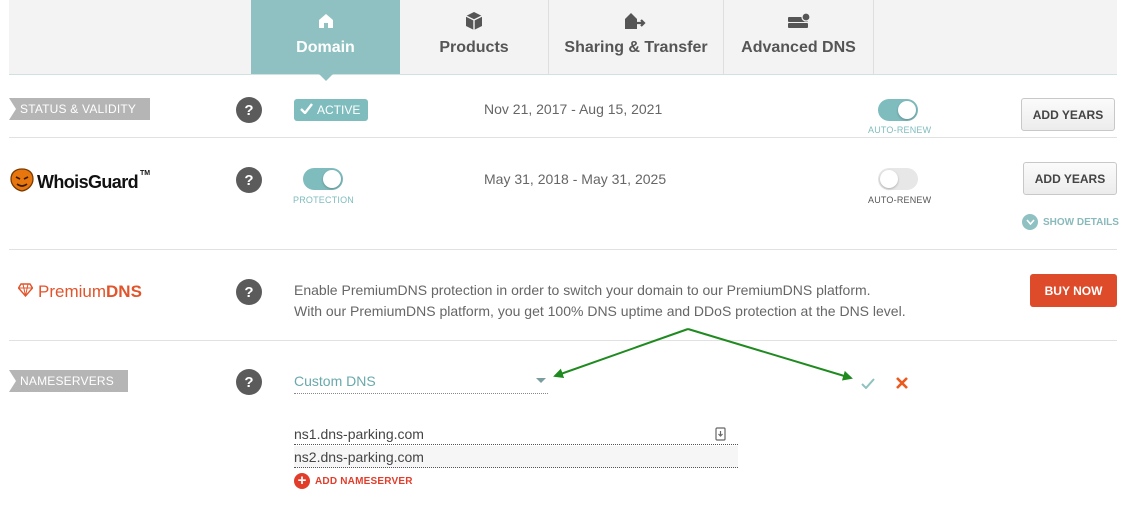 The width and height of the screenshot is (1130, 505). I want to click on whoisguard-logo: WhoisGuard TM, so click(79, 182).